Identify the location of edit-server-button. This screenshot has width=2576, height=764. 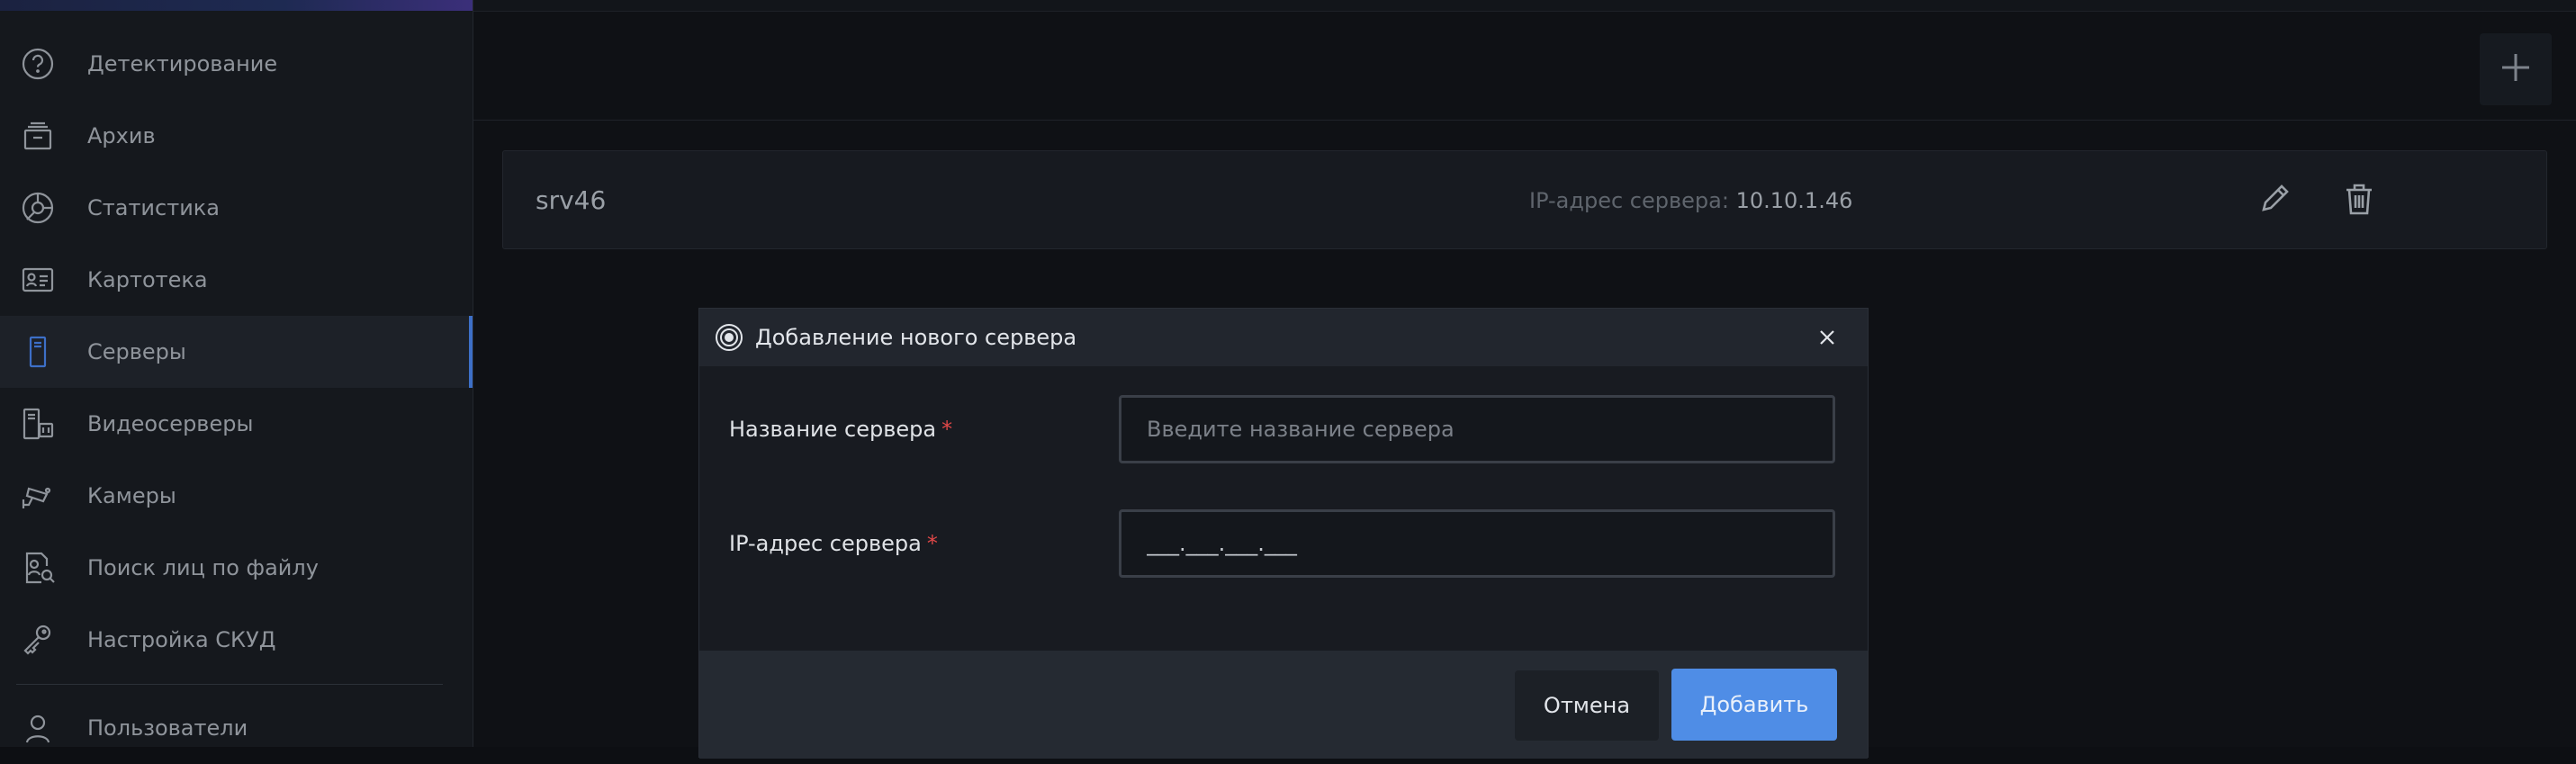
(2274, 200).